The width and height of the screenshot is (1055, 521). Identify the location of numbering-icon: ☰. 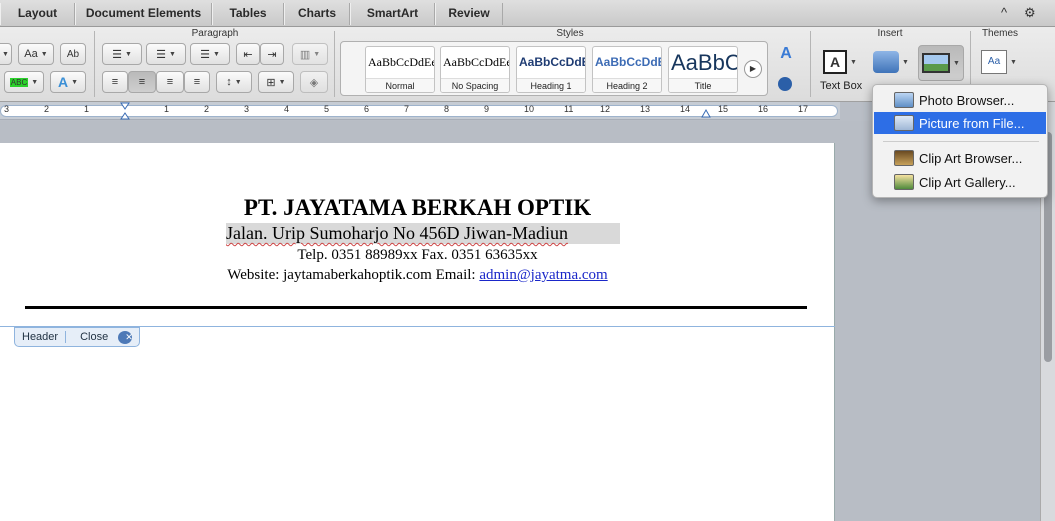
(161, 54).